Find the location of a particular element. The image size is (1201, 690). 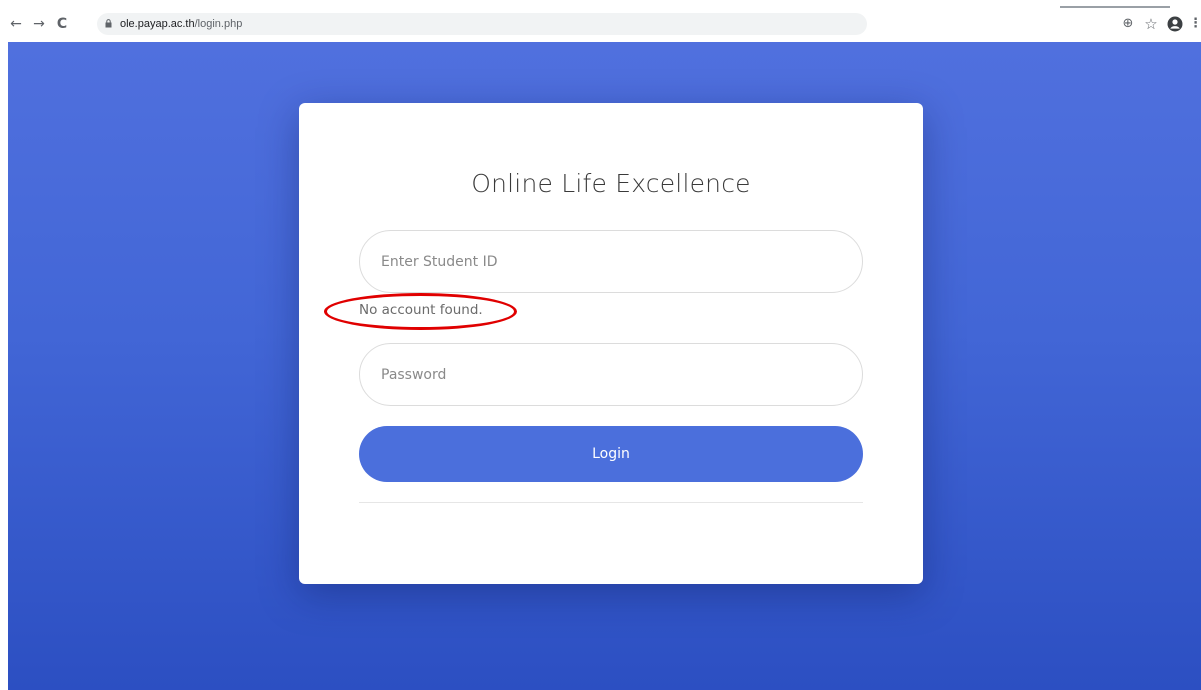

back-arrow-icon: ← is located at coordinates (16, 24).